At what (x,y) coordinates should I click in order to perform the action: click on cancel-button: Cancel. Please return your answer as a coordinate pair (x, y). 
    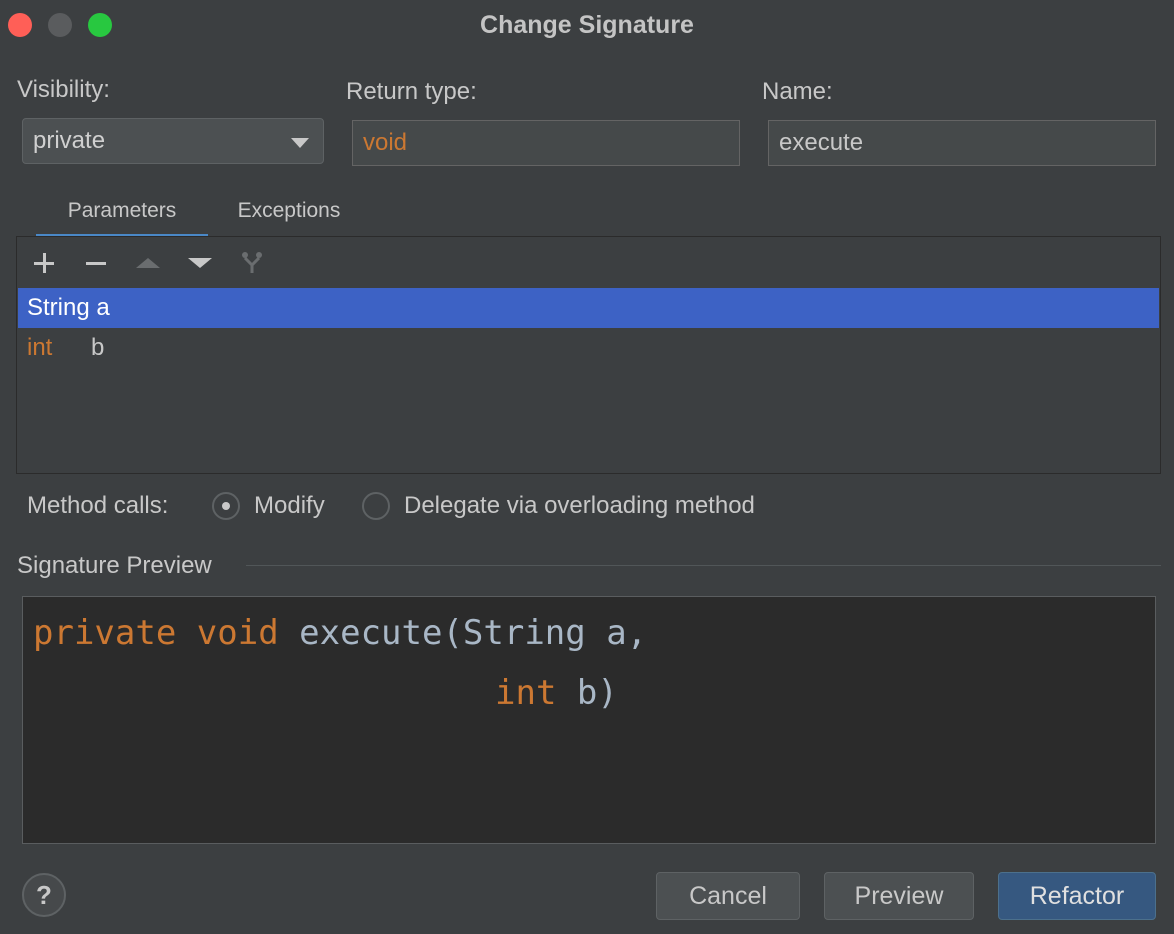
    Looking at the image, I should click on (728, 896).